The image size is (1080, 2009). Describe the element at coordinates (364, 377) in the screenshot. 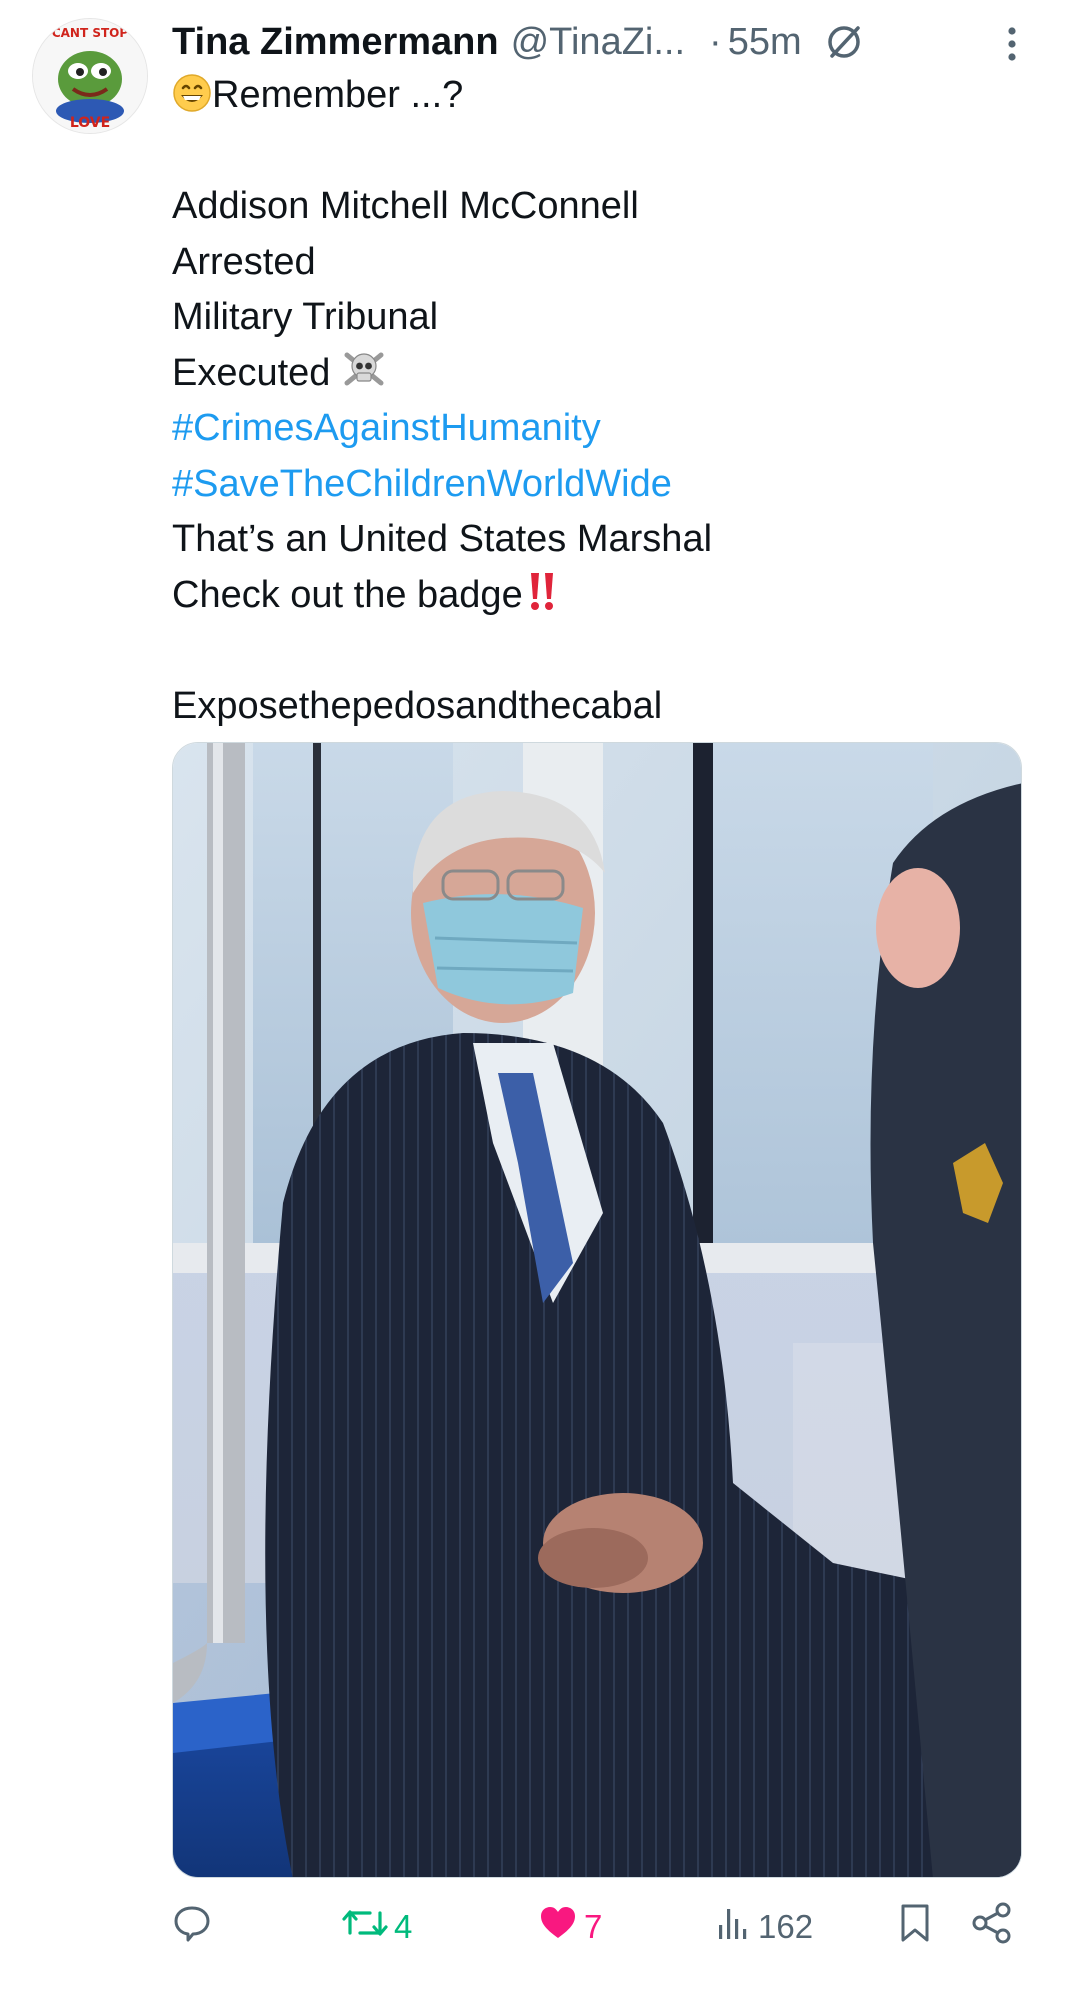

I see `skull-and-crossbones-emoji-icon` at that location.